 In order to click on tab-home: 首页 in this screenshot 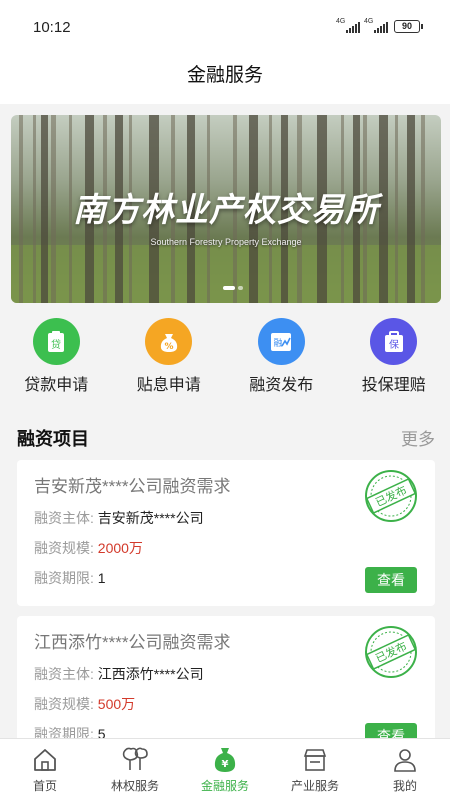, I will do `click(45, 769)`.